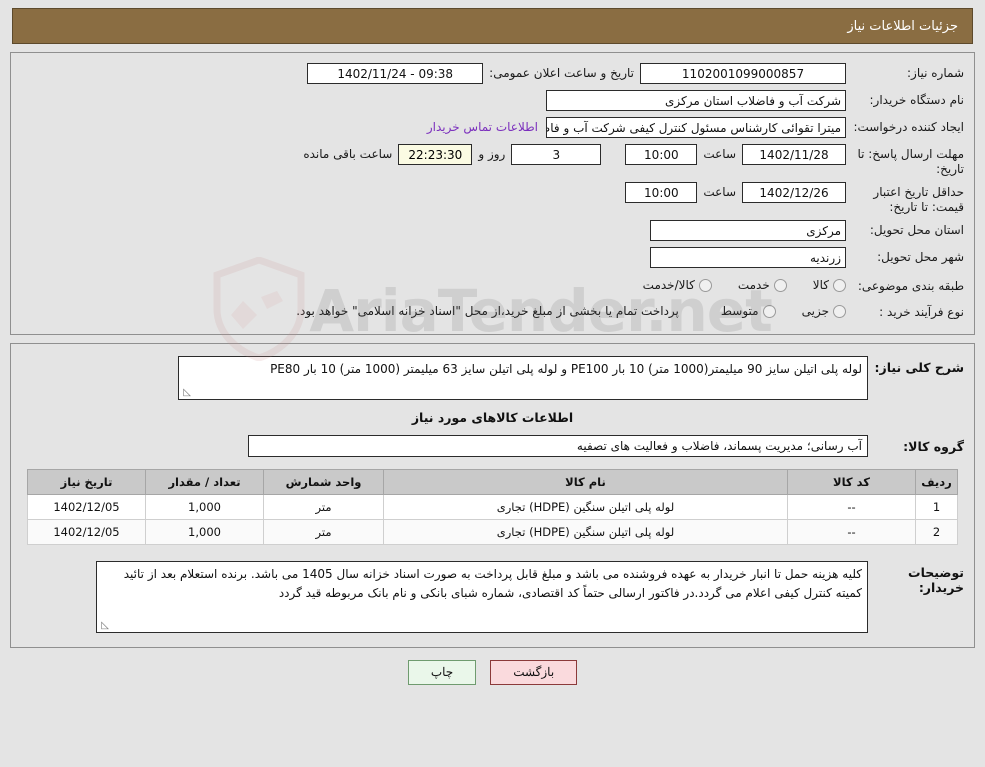 The width and height of the screenshot is (985, 767). Describe the element at coordinates (936, 580) in the screenshot. I see `buyer-notes-label: توضیحات خریدار:` at that location.